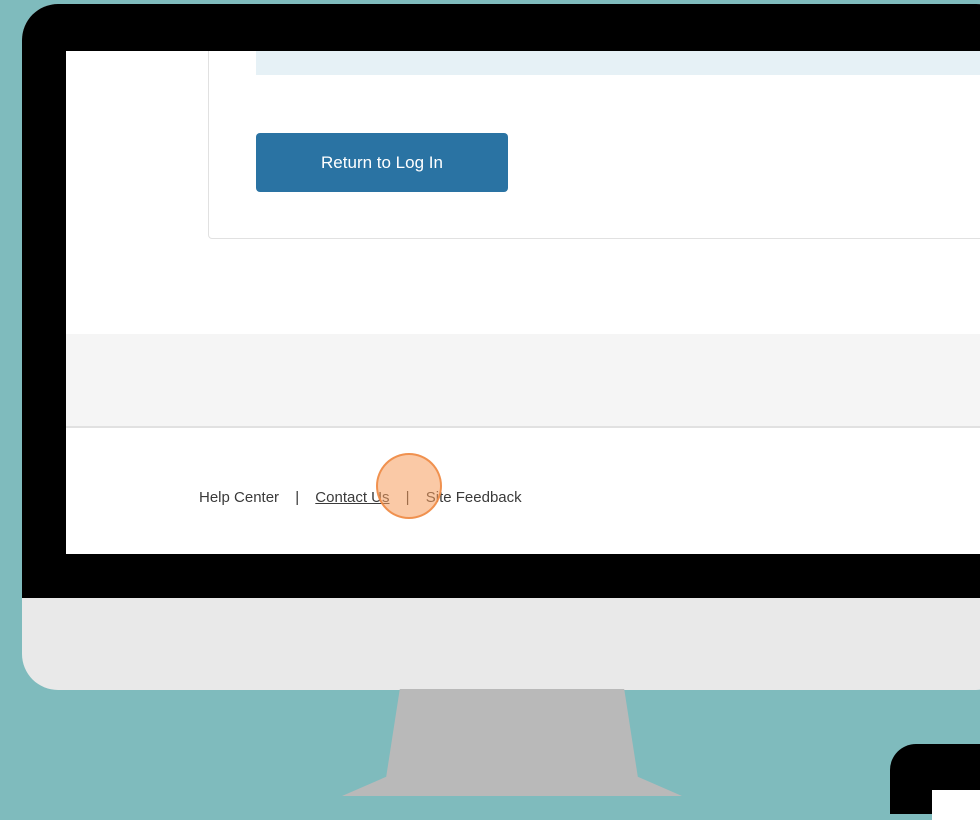  Describe the element at coordinates (382, 162) in the screenshot. I see `return-to-login-button: Return to Log In` at that location.